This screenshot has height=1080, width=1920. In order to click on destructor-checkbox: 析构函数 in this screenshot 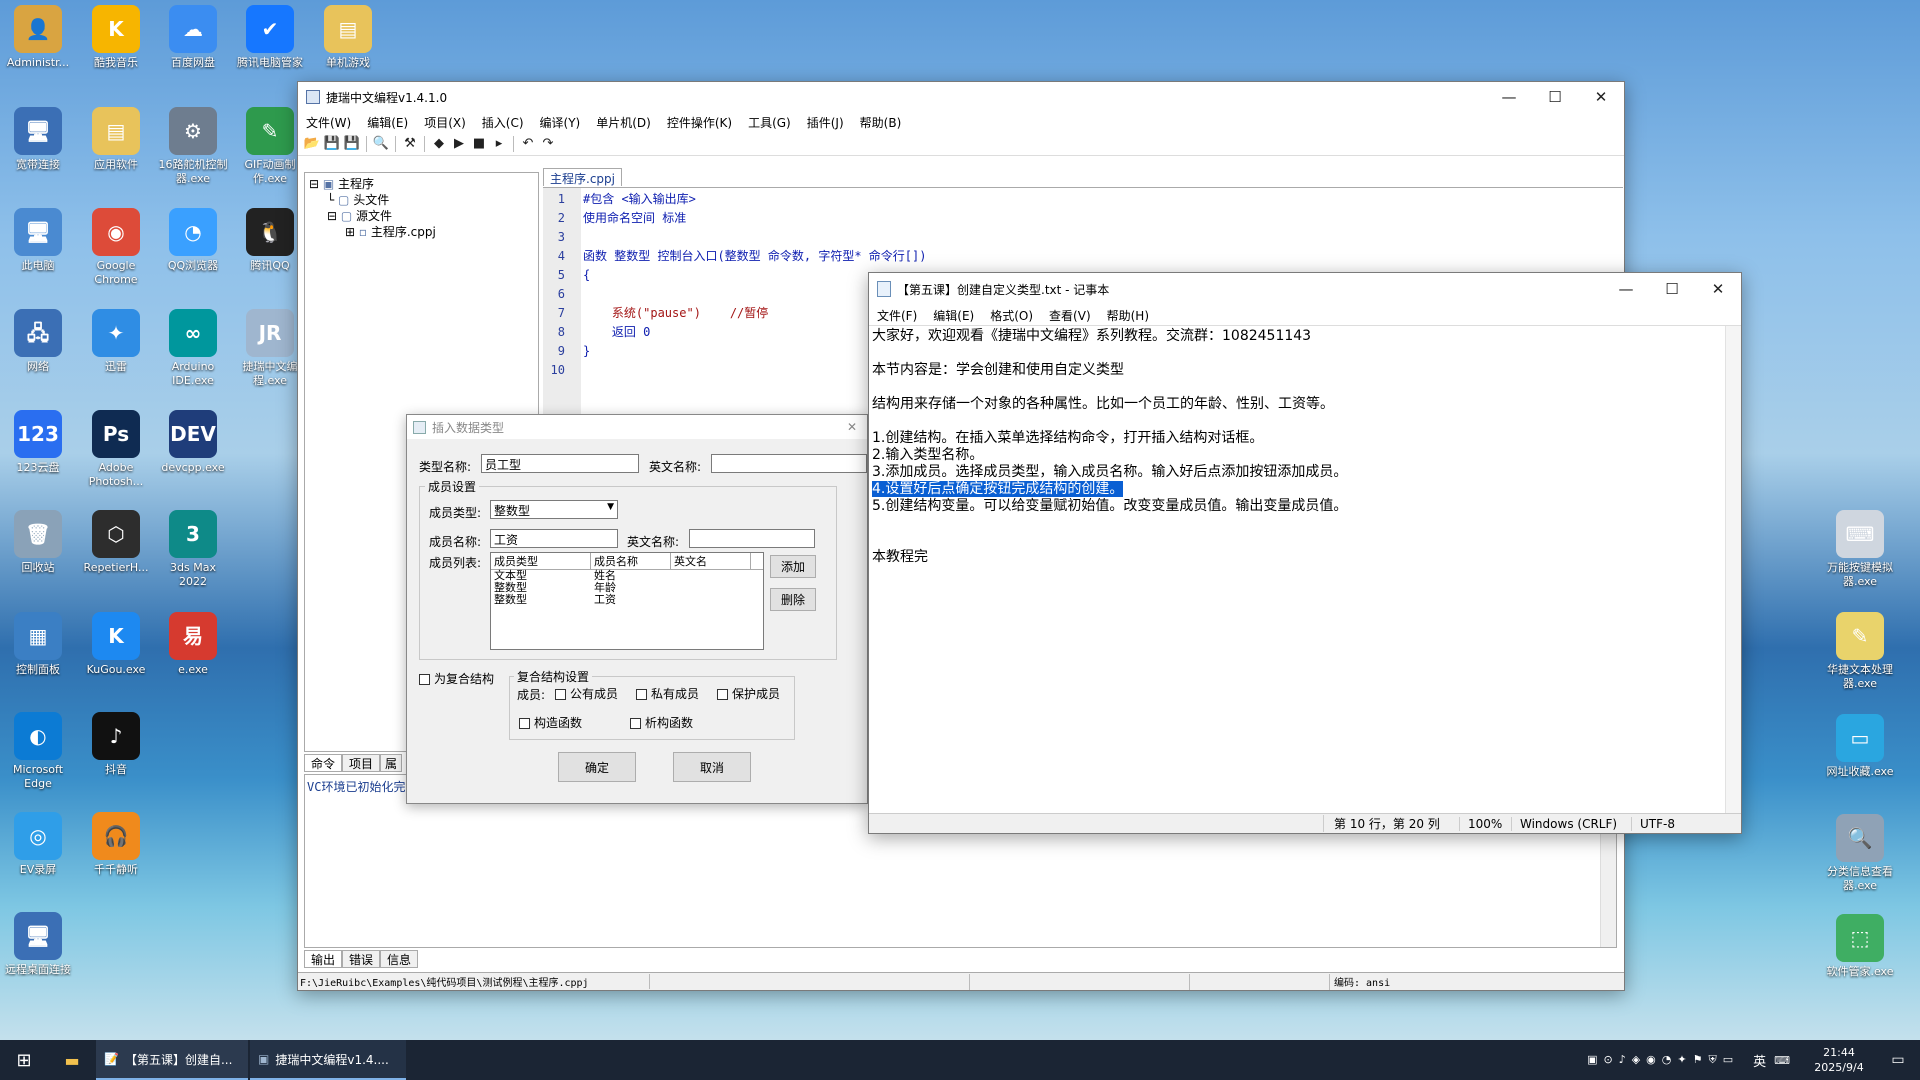, I will do `click(661, 722)`.